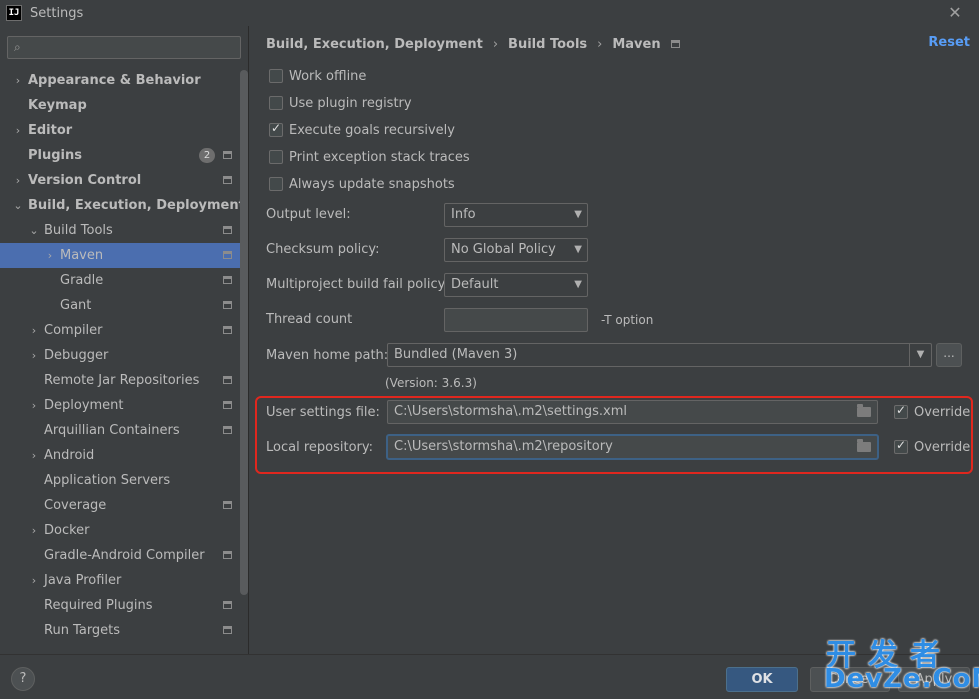 The image size is (979, 699). I want to click on sidebar-item-keymap: Keymap, so click(120, 105).